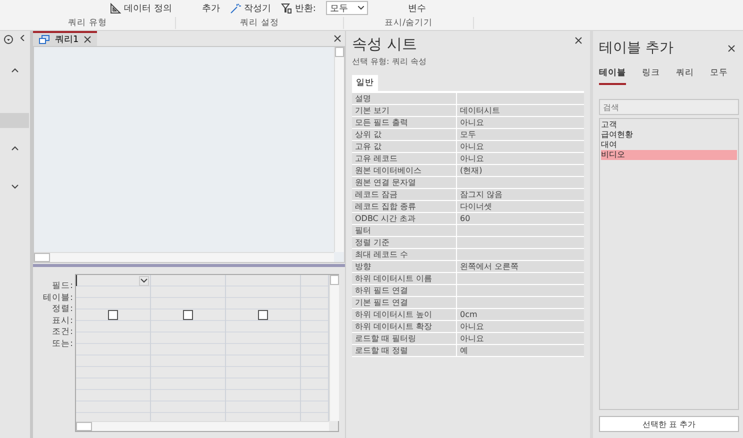  I want to click on property-name: 기본 필드 연결, so click(404, 302).